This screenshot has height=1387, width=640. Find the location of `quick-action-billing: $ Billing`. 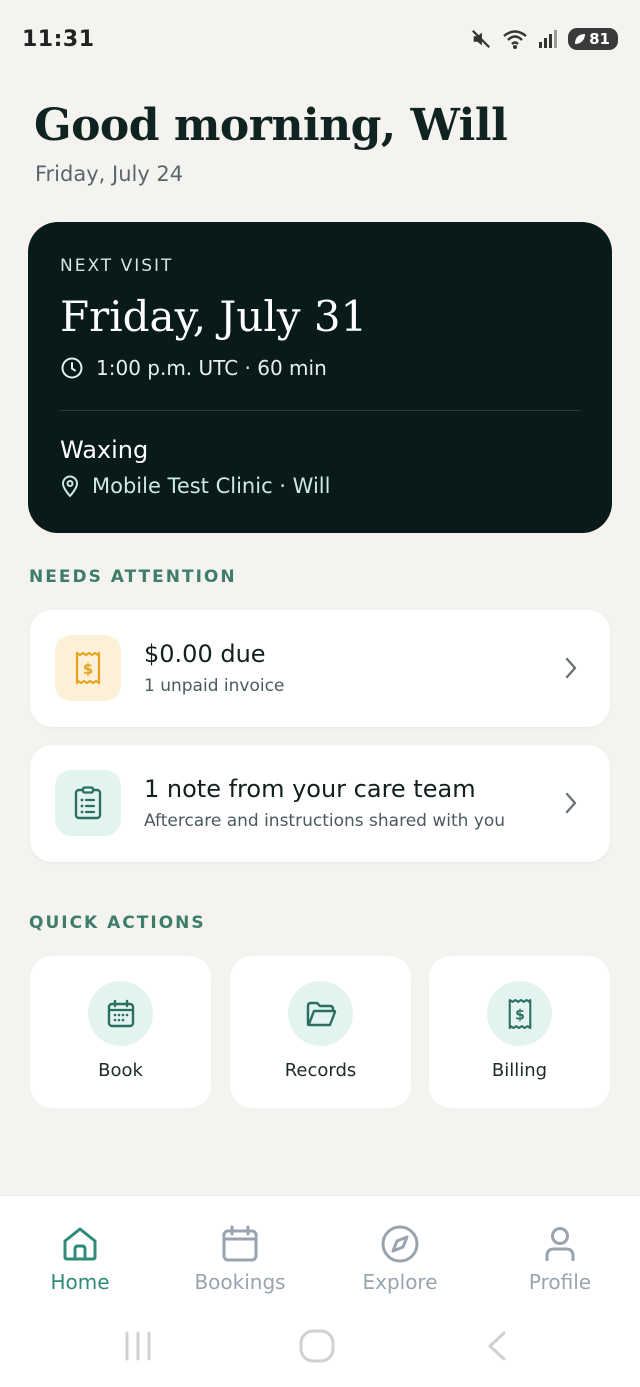

quick-action-billing: $ Billing is located at coordinates (519, 1032).